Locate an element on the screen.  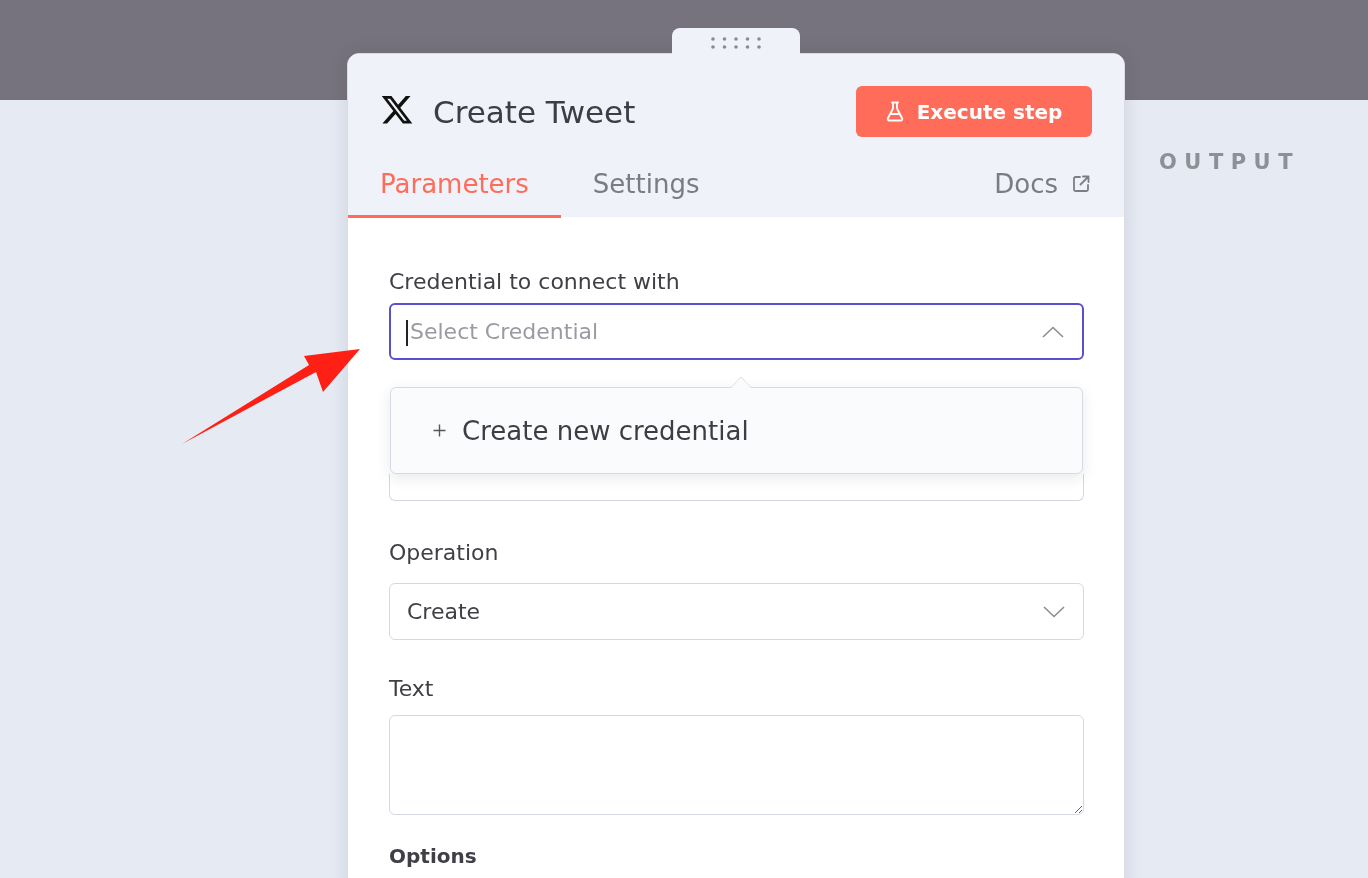
flask-icon is located at coordinates (894, 111).